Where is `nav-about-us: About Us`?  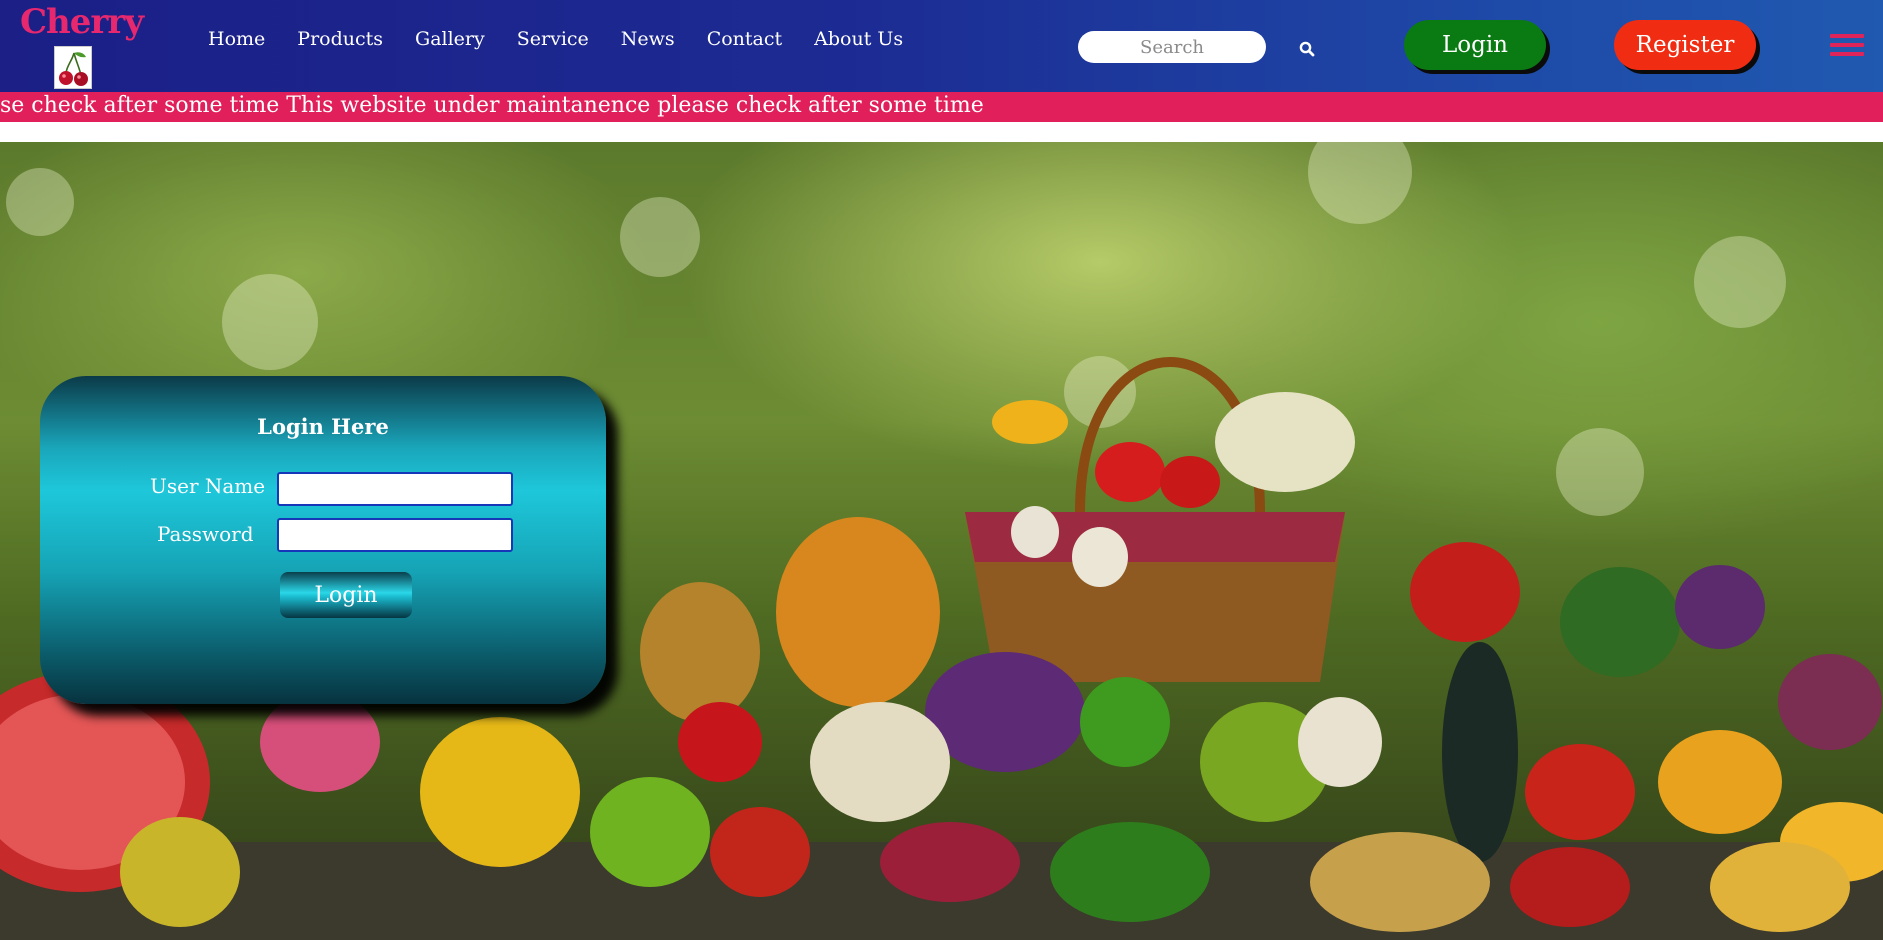
nav-about-us: About Us is located at coordinates (858, 39).